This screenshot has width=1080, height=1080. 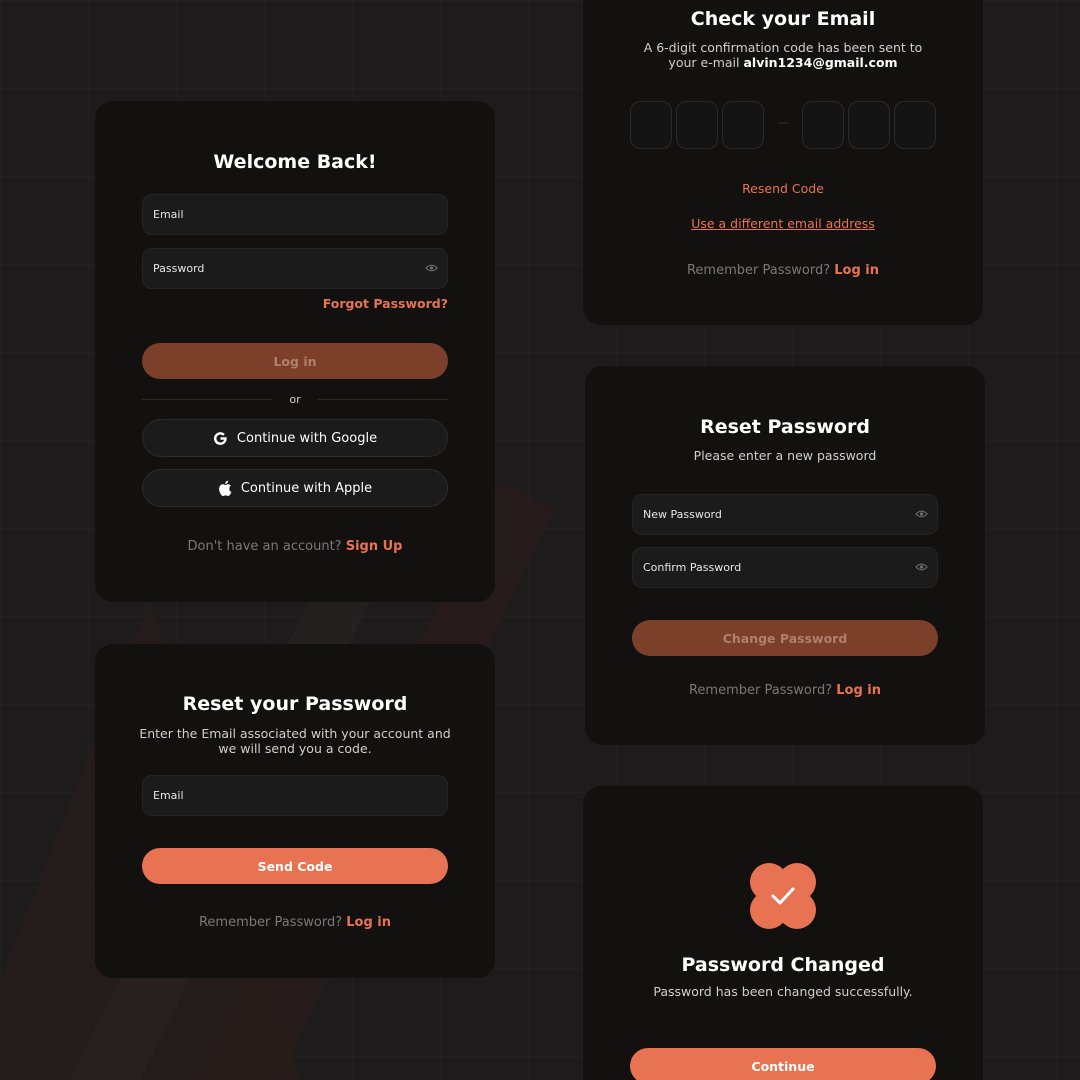 I want to click on apple-icon, so click(x=225, y=488).